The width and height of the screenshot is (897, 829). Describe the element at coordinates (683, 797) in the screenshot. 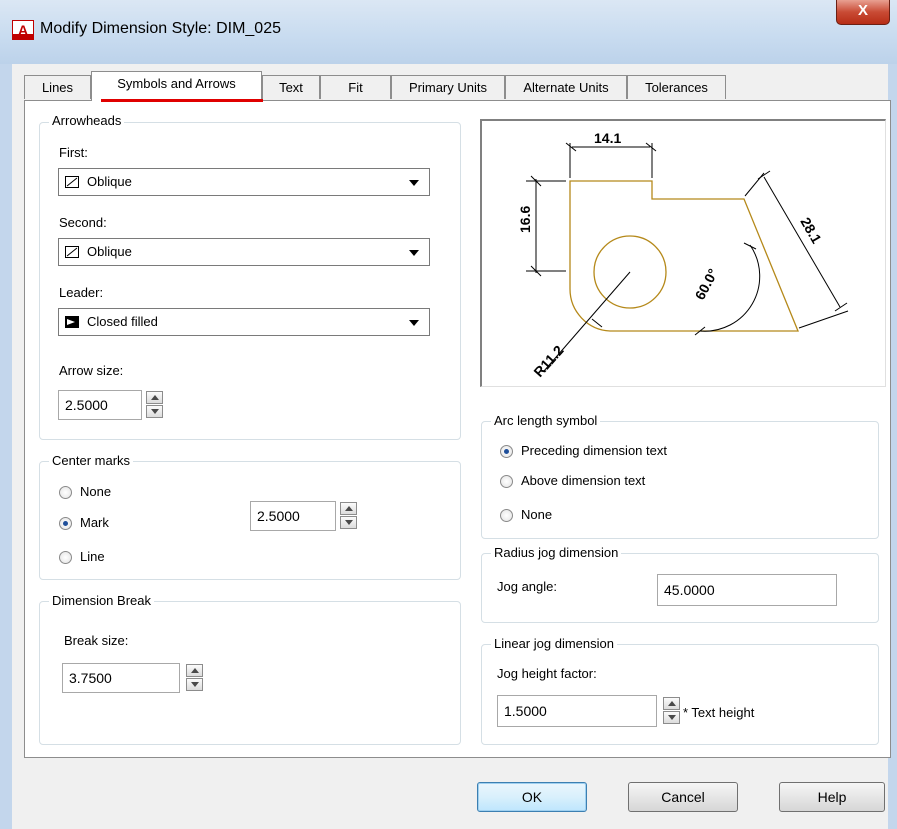

I see `cancel-button: Cancel` at that location.